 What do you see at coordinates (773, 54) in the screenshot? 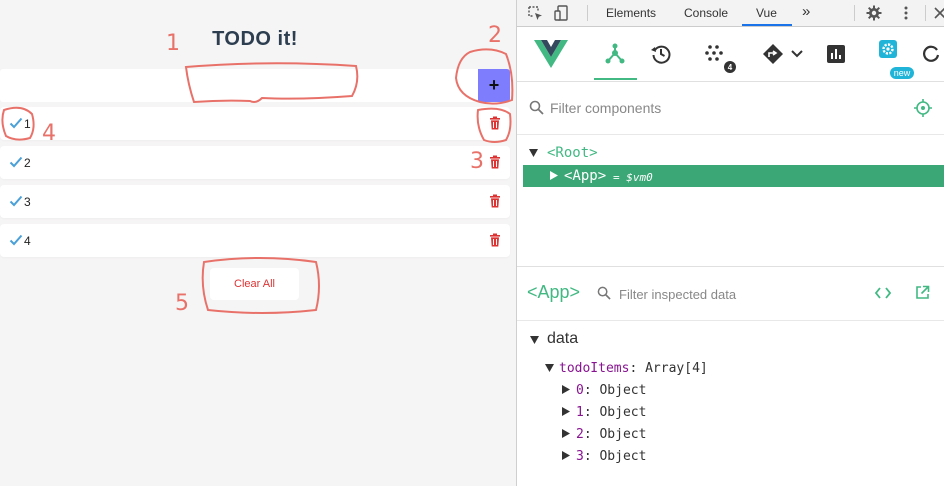
I see `router-diamond-icon` at bounding box center [773, 54].